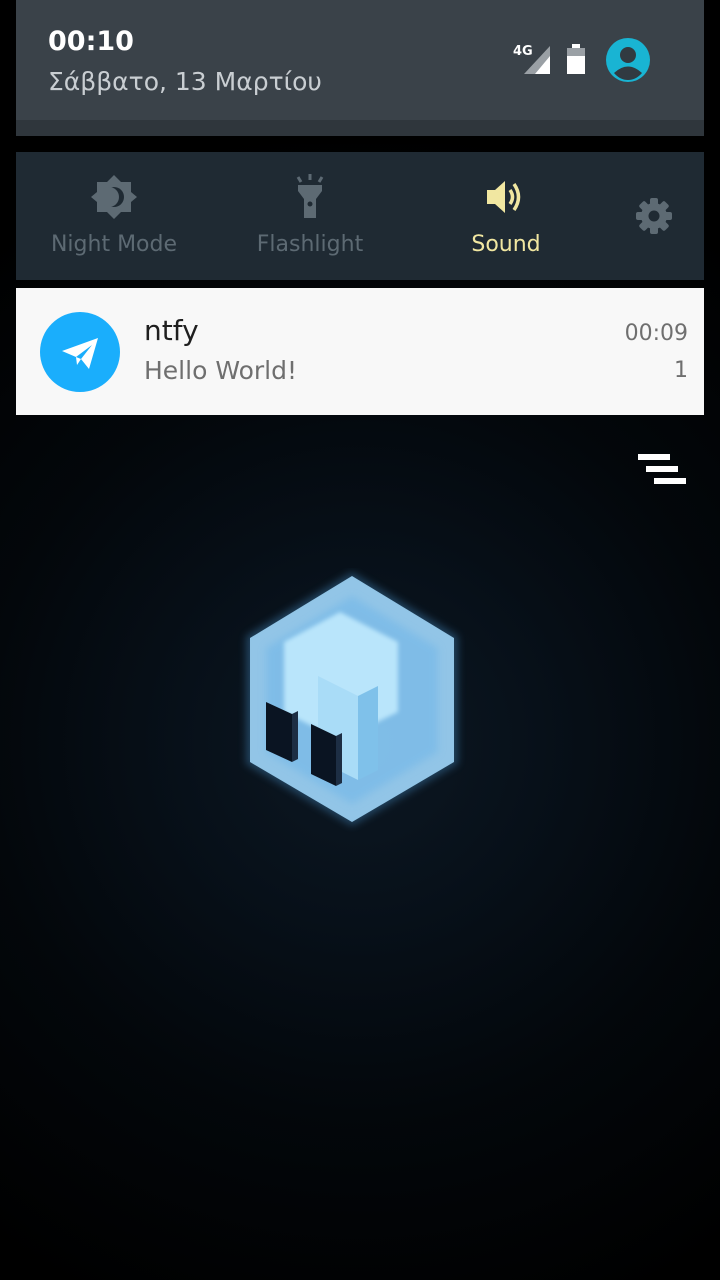 The height and width of the screenshot is (1280, 720). Describe the element at coordinates (114, 244) in the screenshot. I see `tile-night-mode-label: Night Mode` at that location.